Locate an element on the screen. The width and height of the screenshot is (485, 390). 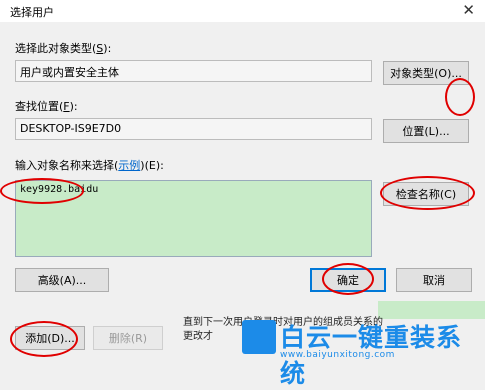
object-type-field: 用户或内置安全主体 is located at coordinates (193, 71).